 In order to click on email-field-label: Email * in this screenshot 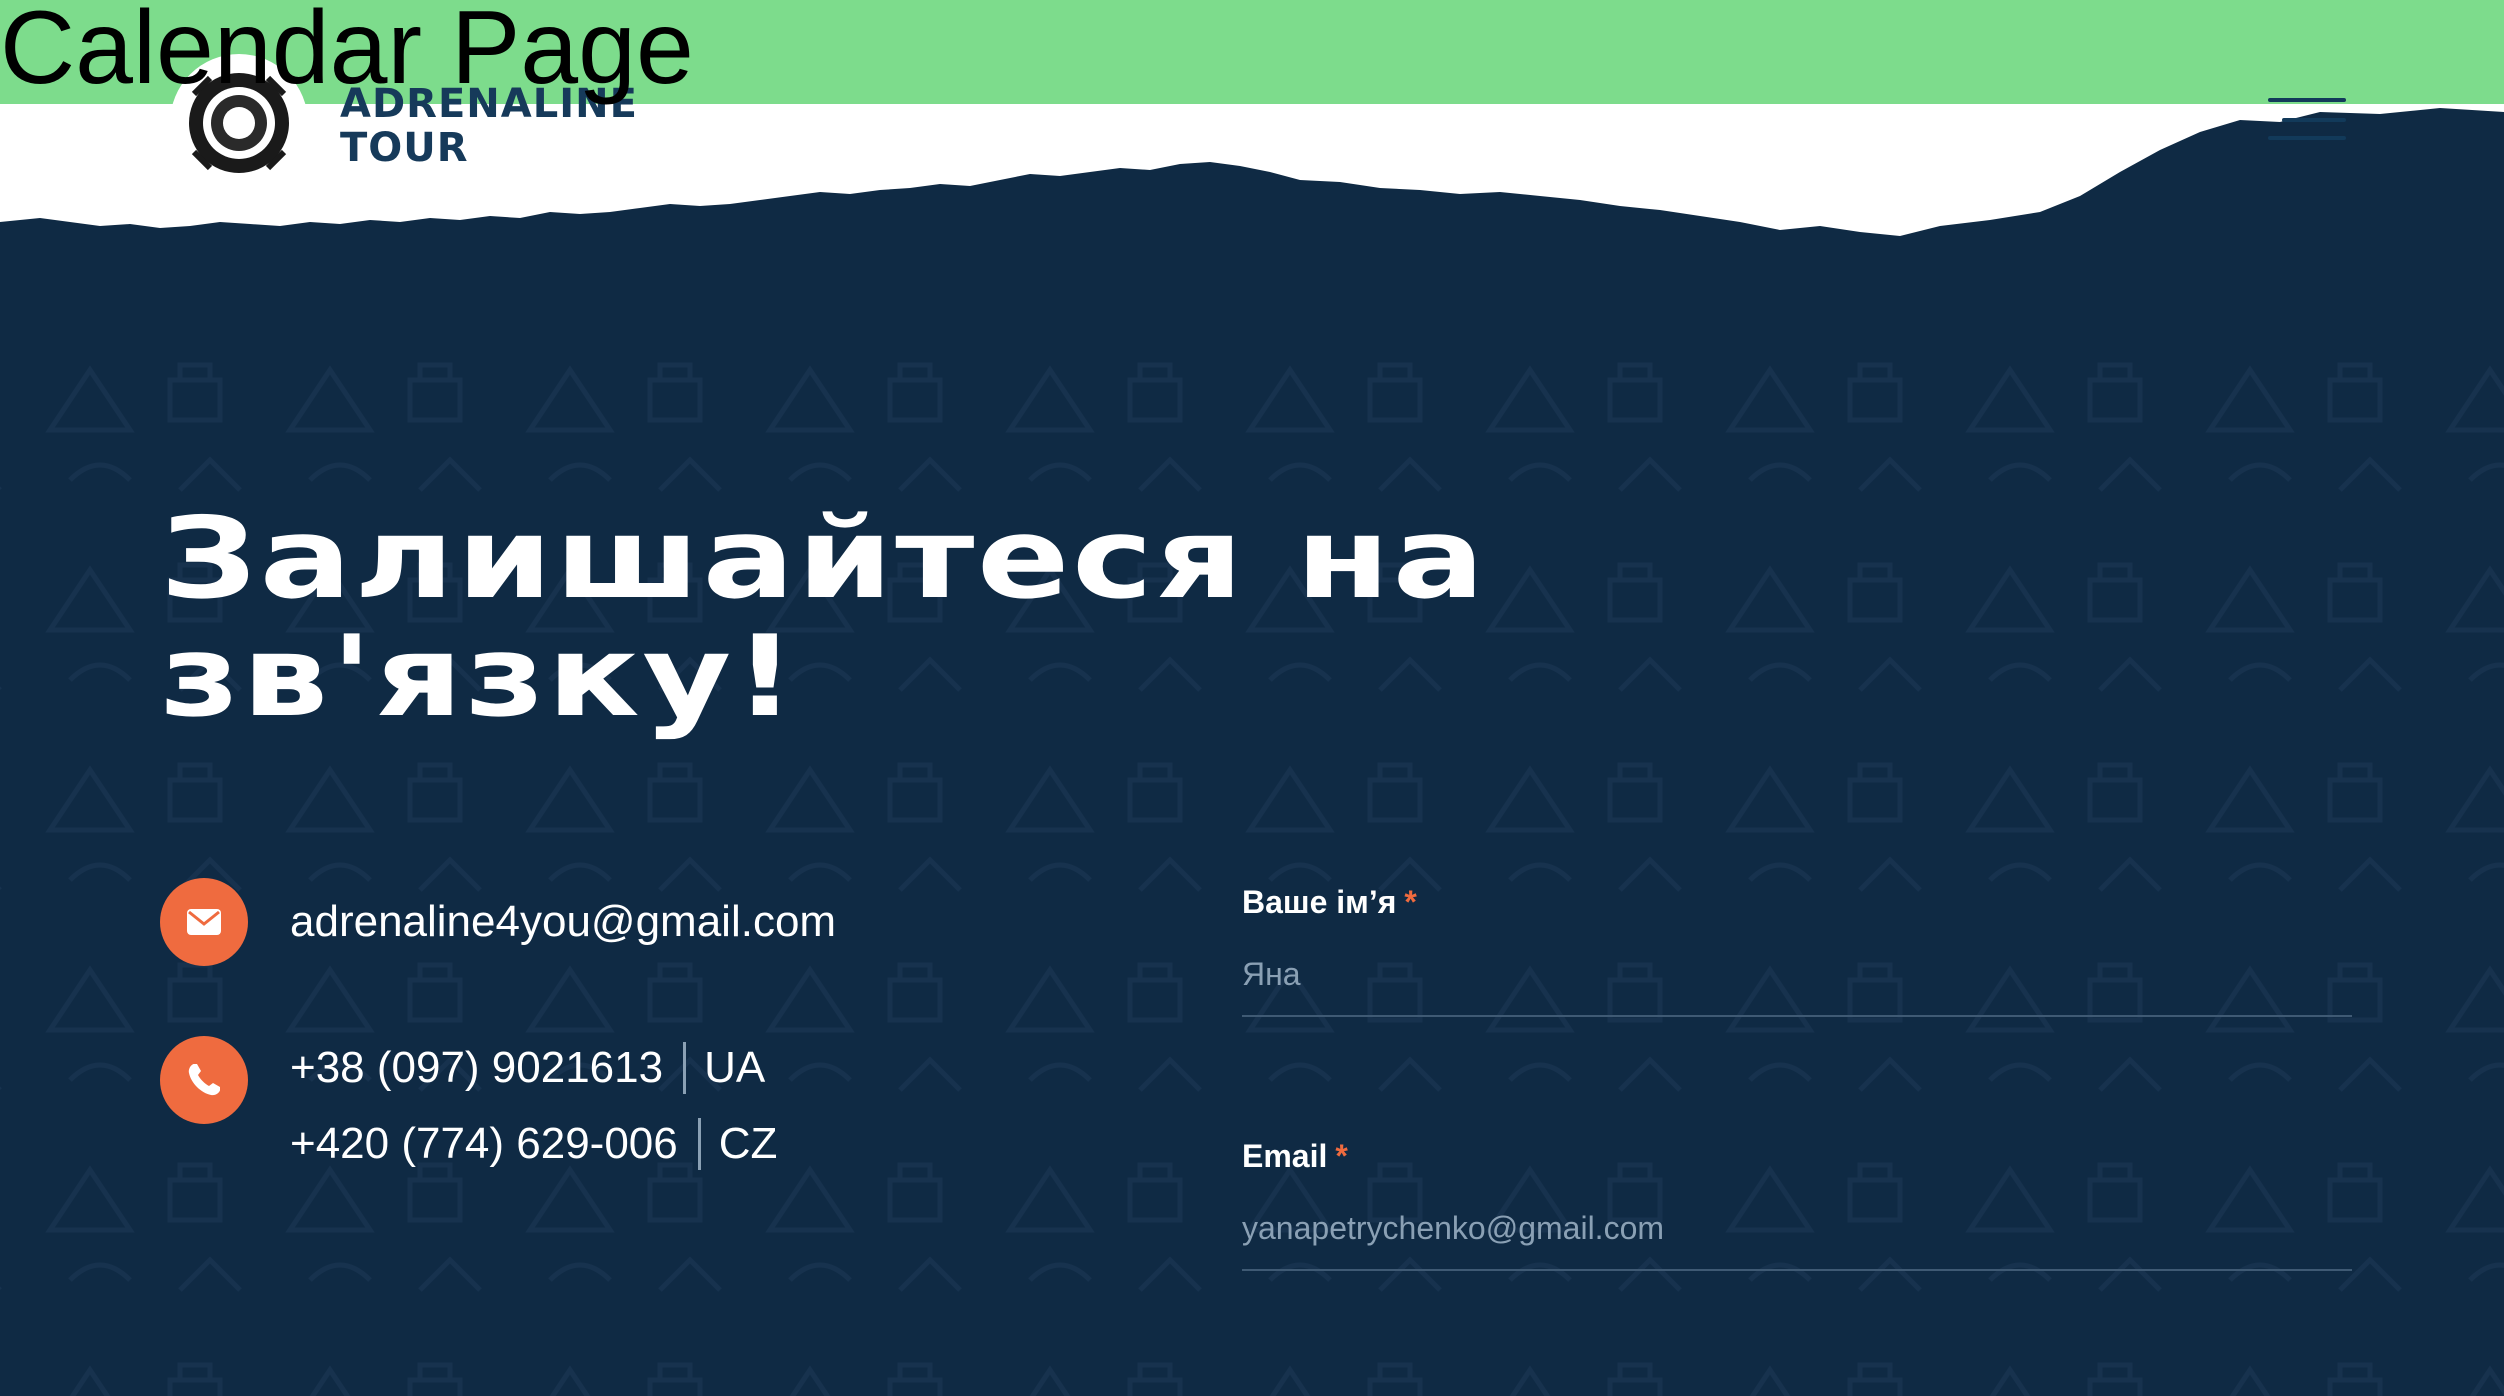, I will do `click(1797, 1156)`.